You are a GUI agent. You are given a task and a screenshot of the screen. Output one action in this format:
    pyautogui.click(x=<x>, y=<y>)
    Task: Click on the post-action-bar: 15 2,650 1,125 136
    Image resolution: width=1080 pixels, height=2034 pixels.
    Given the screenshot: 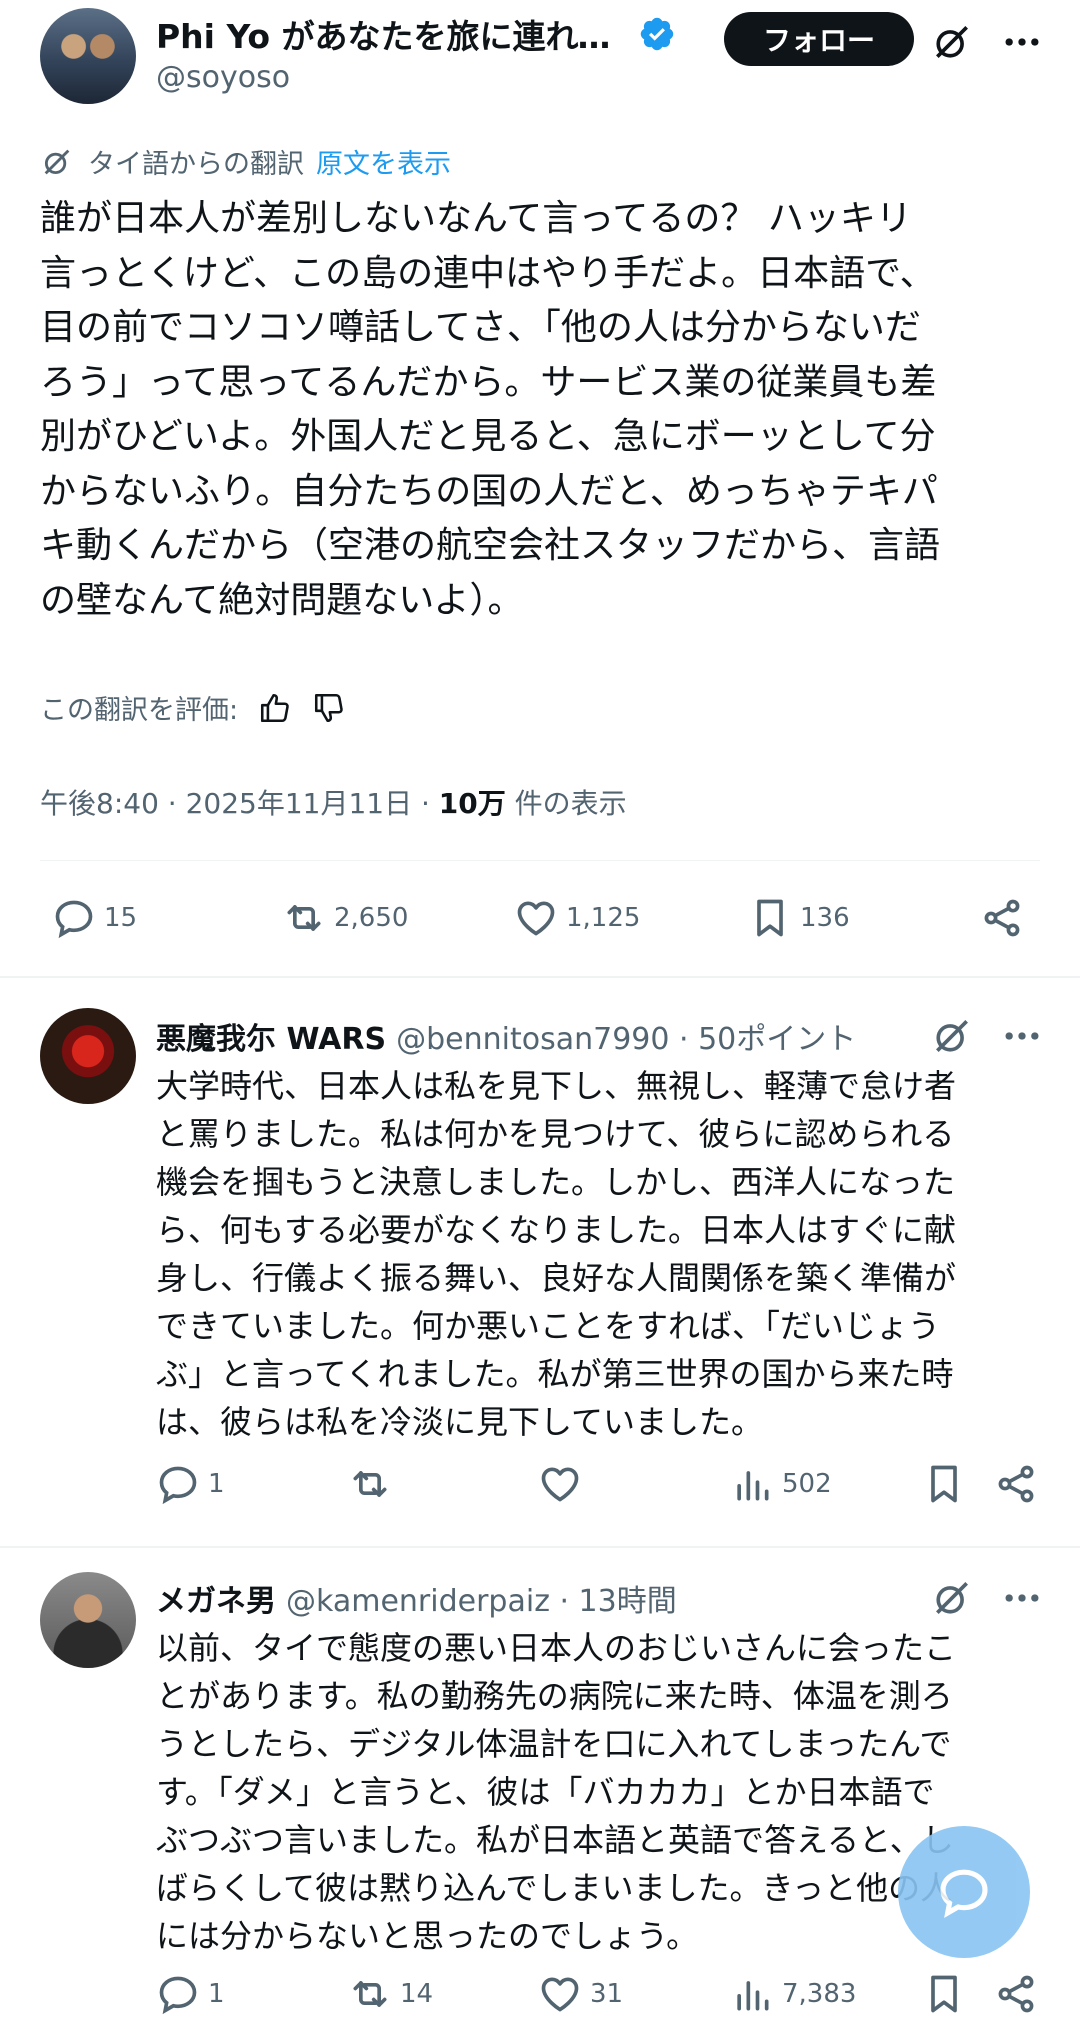 What is the action you would take?
    pyautogui.click(x=540, y=926)
    